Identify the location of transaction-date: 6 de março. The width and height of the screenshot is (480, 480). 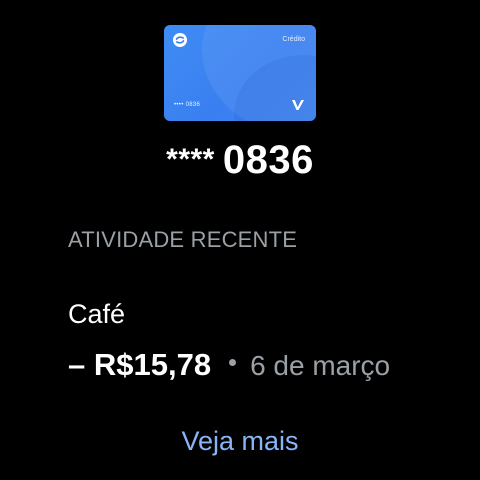
(320, 365).